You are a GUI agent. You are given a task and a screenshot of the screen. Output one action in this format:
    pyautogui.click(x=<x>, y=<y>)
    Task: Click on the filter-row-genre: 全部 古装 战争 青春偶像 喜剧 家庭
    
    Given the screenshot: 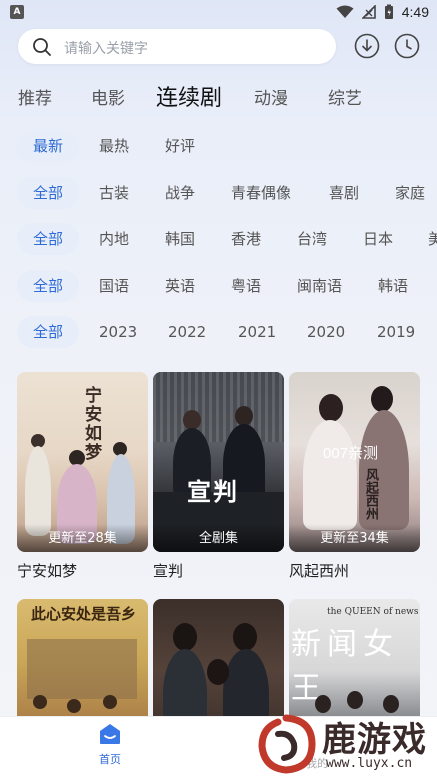 What is the action you would take?
    pyautogui.click(x=218, y=193)
    